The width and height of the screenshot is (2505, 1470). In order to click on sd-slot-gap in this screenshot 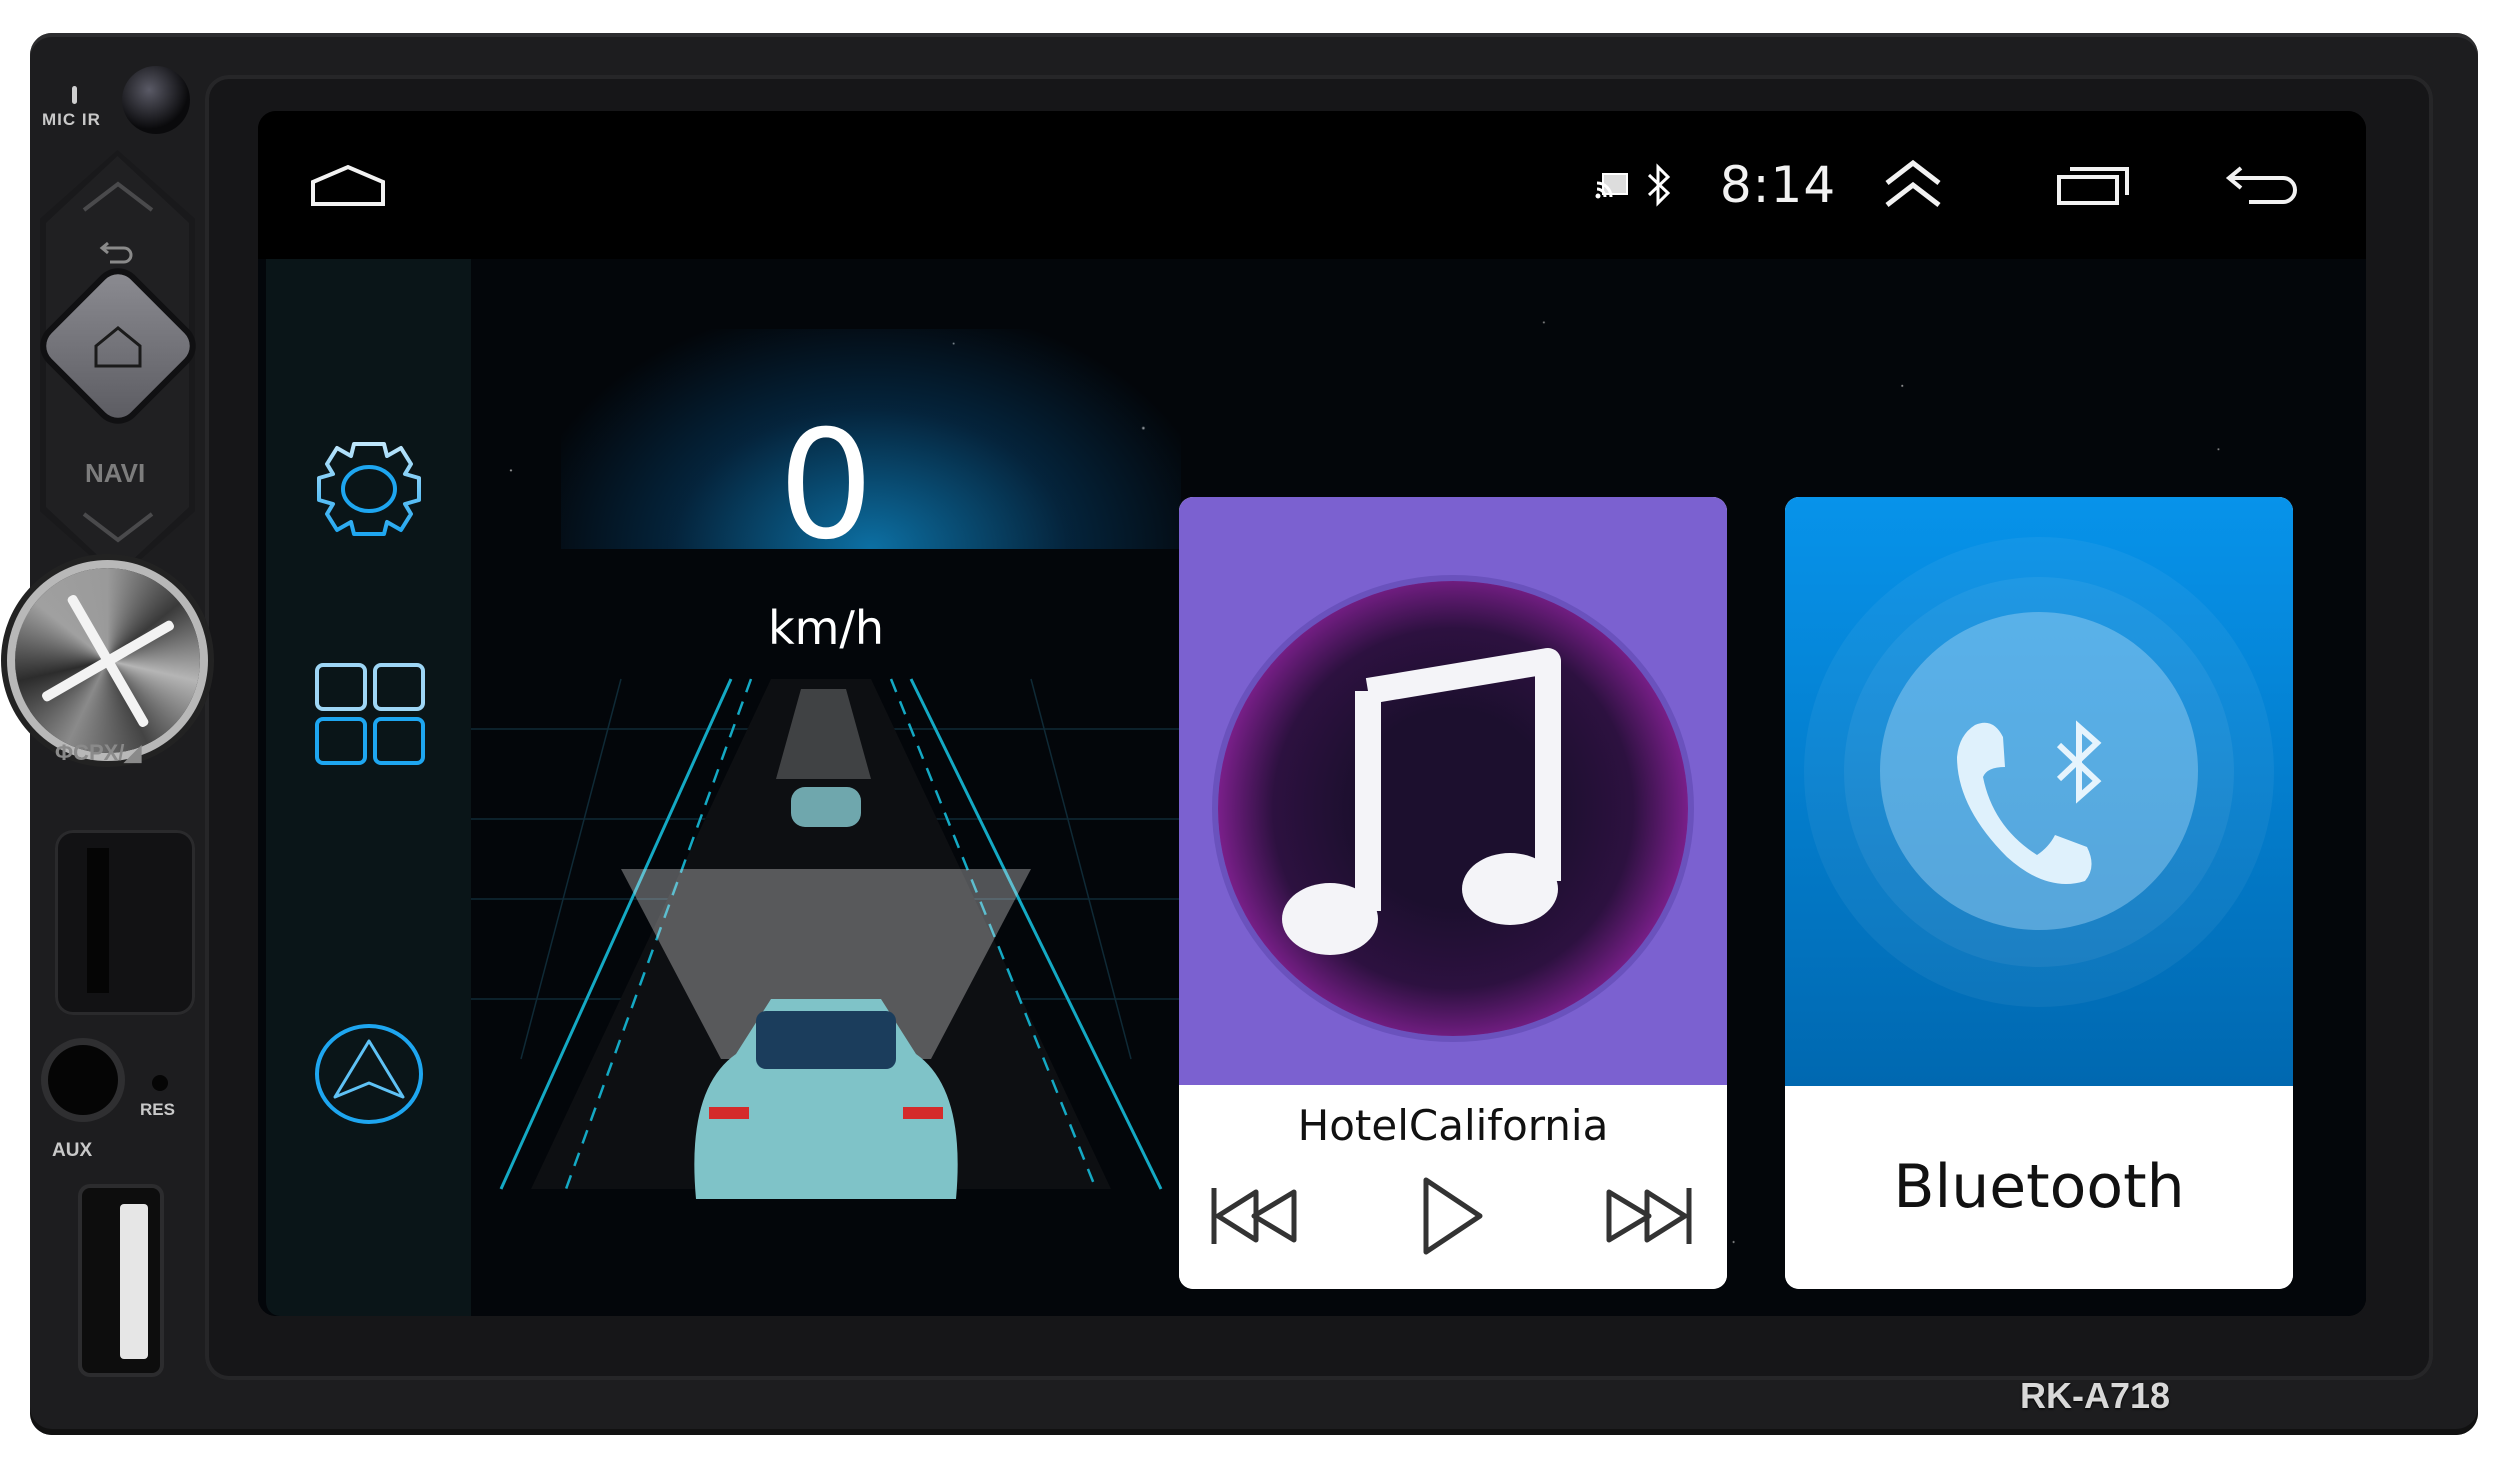, I will do `click(98, 920)`.